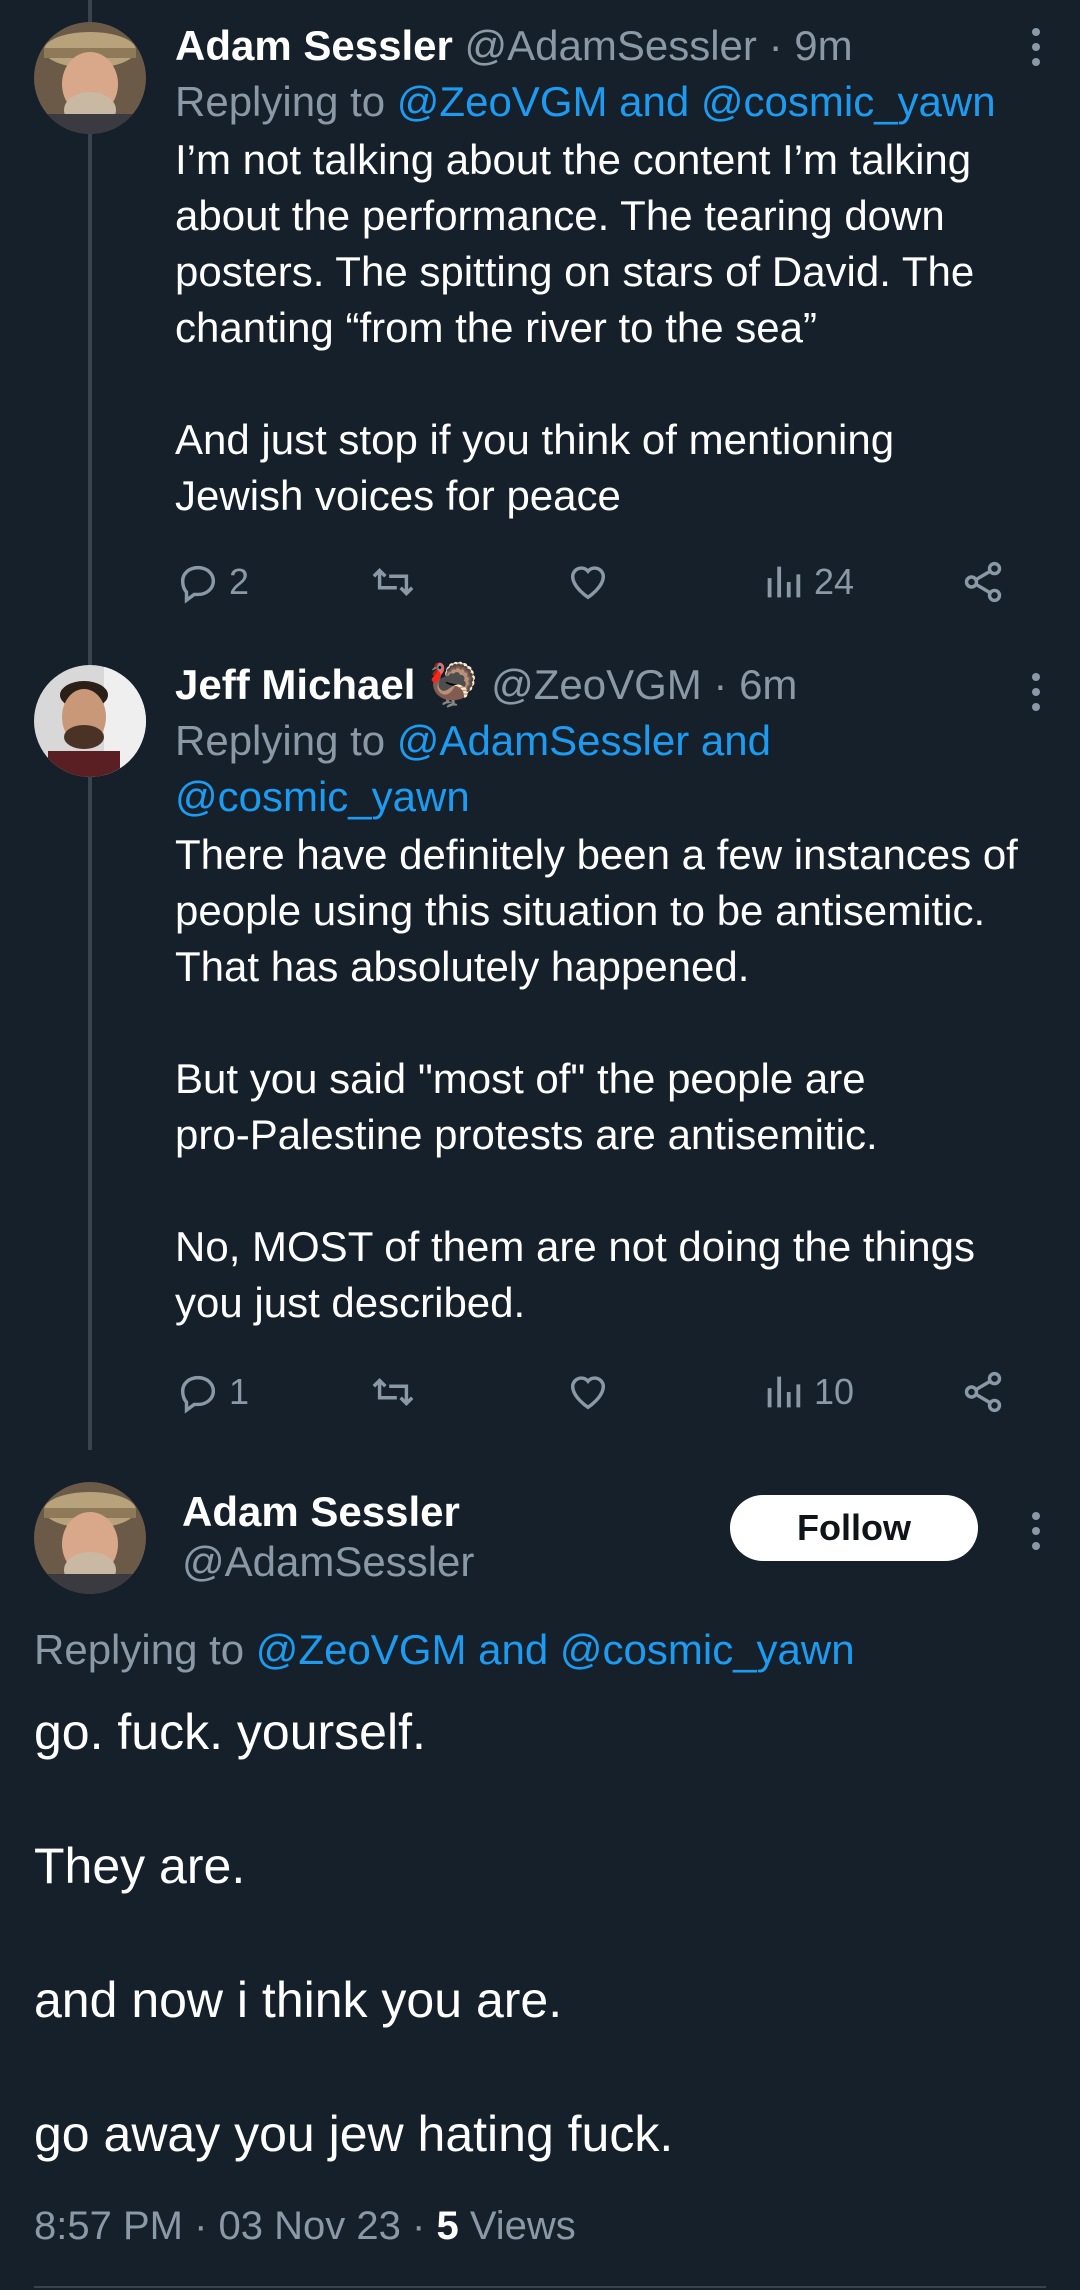 Image resolution: width=1080 pixels, height=2290 pixels. Describe the element at coordinates (310, 2226) in the screenshot. I see `timestamp-date: 03 Nov 23` at that location.